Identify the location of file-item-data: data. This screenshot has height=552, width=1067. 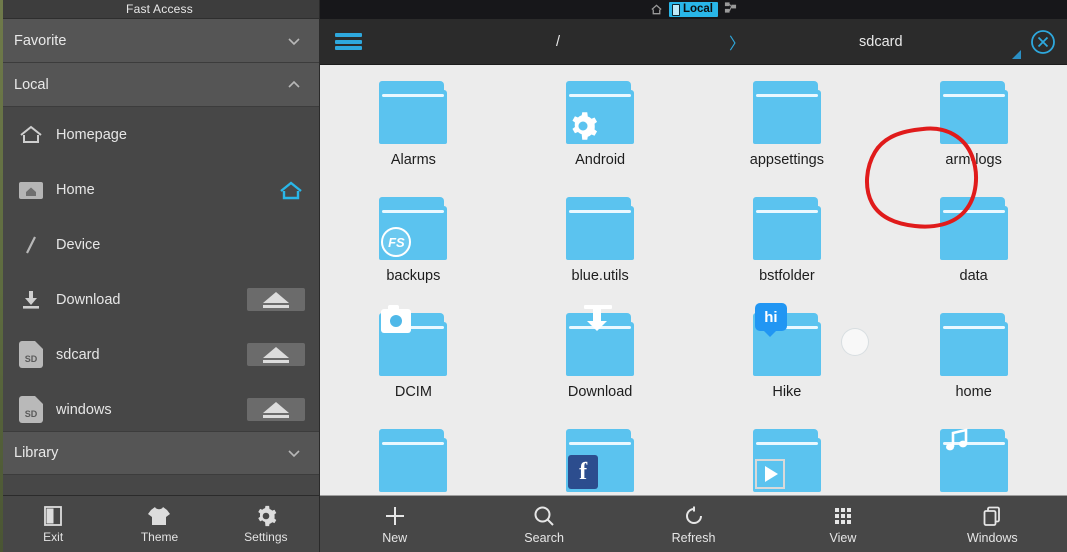
(973, 245).